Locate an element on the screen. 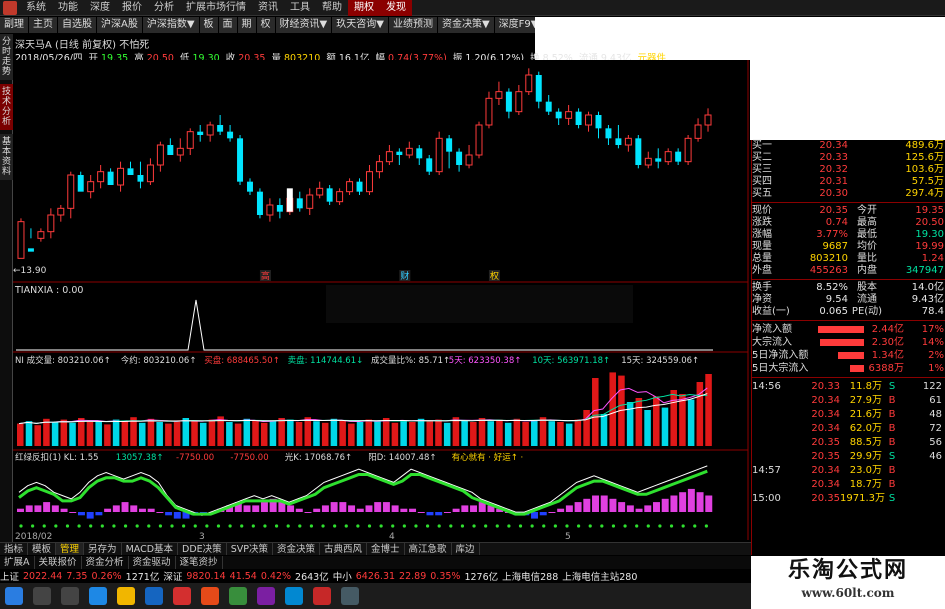 This screenshot has height=609, width=945. bottom-tab-4: MACD基本 is located at coordinates (150, 549).